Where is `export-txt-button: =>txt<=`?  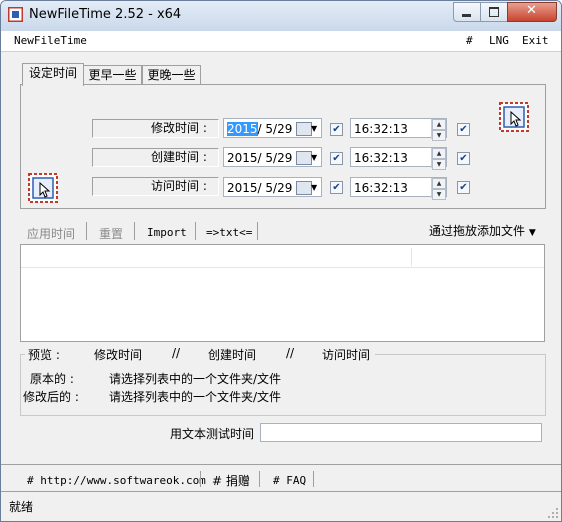 export-txt-button: =>txt<= is located at coordinates (229, 232).